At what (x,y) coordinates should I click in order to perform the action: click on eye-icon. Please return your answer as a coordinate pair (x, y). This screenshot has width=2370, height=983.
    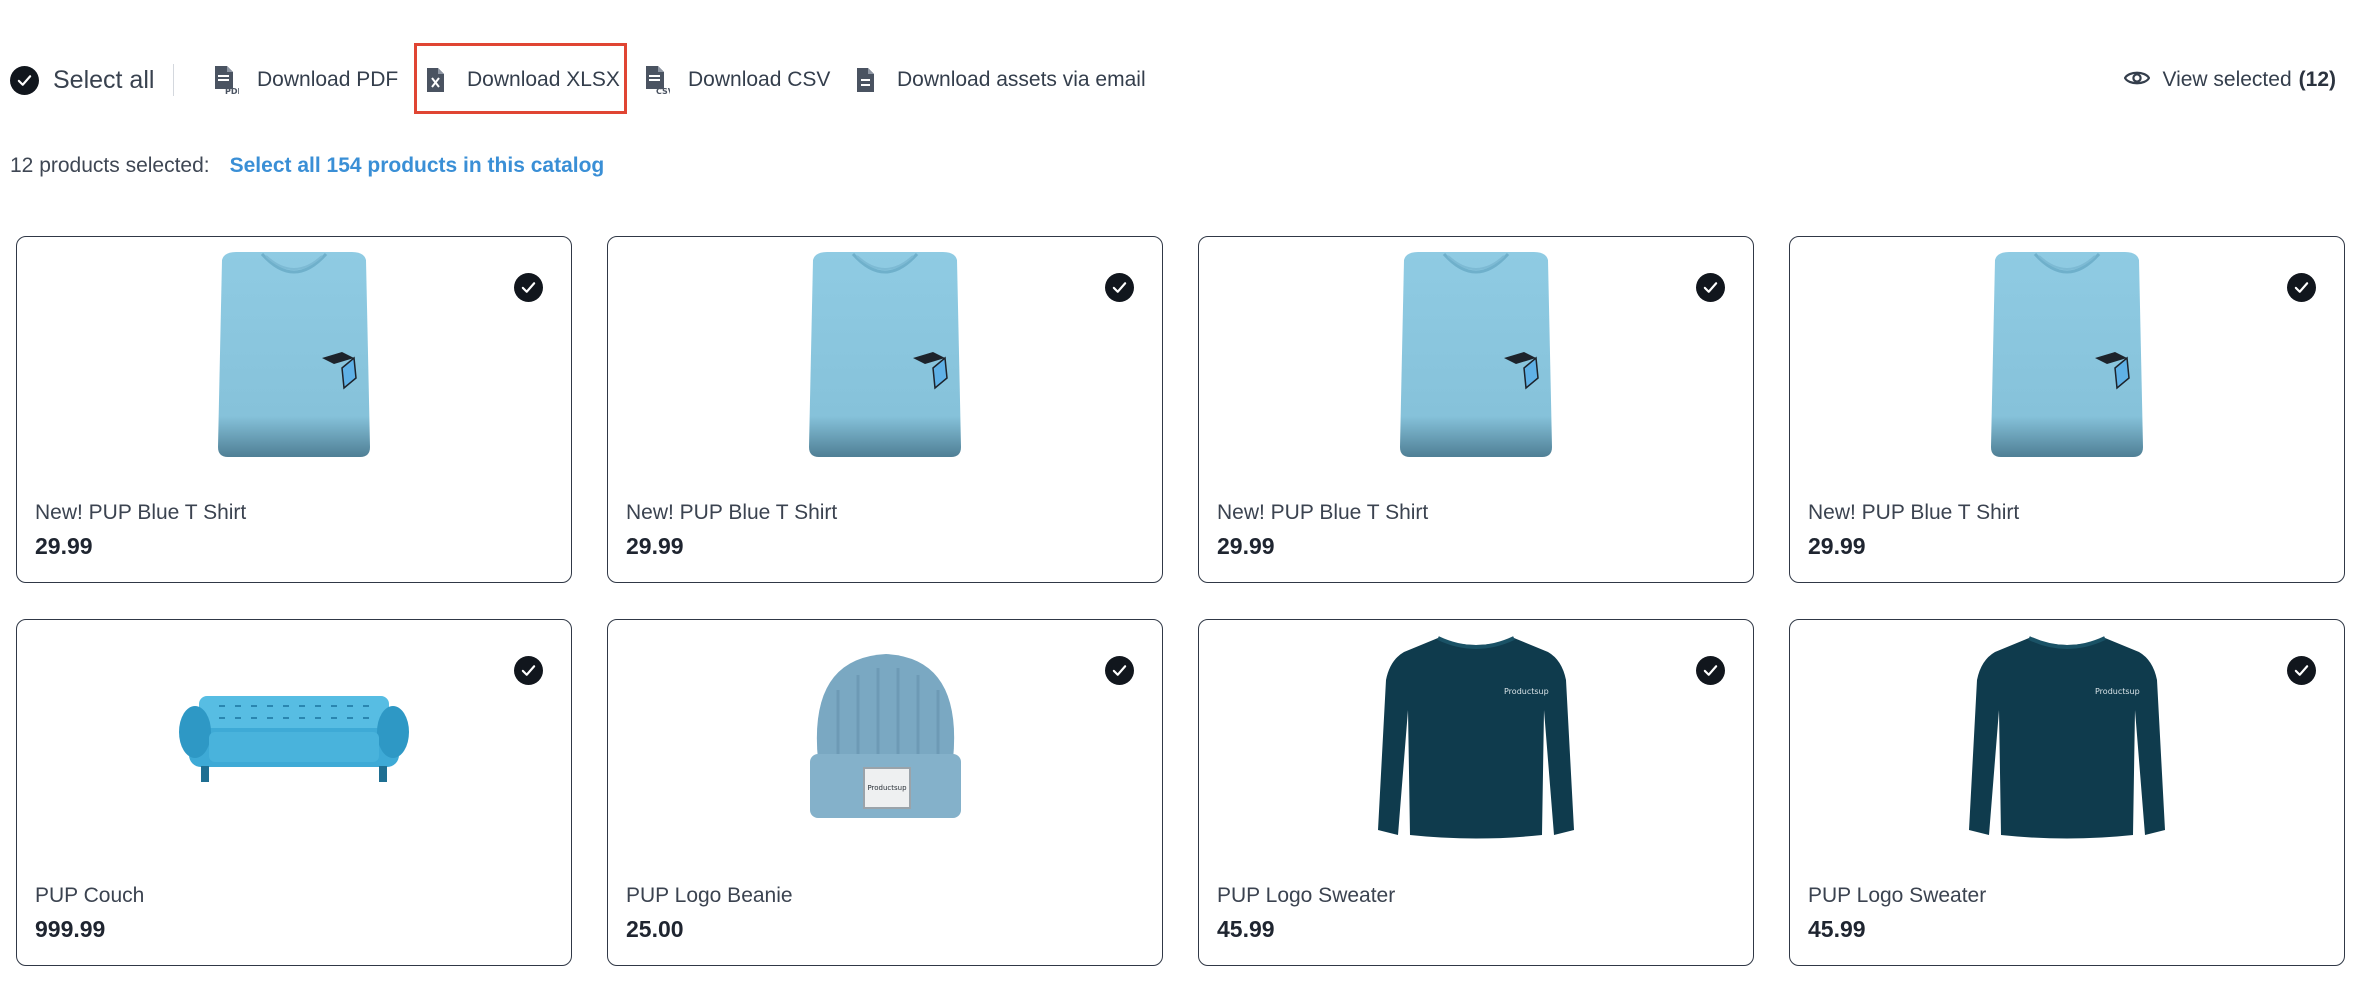
    Looking at the image, I should click on (2143, 80).